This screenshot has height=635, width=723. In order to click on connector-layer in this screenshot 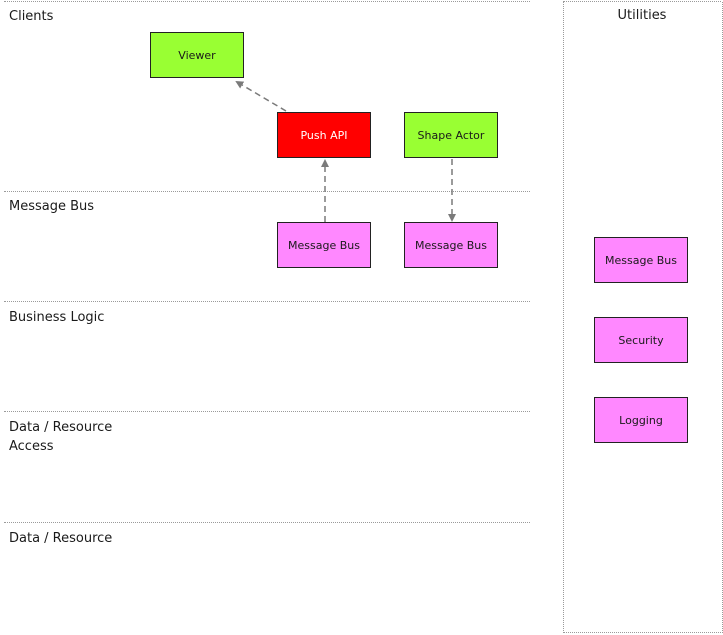, I will do `click(345, 151)`.